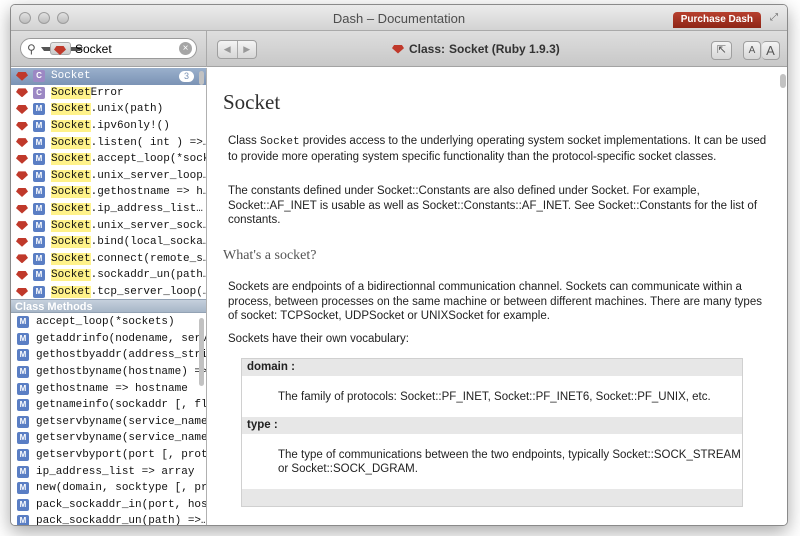 Image resolution: width=800 pixels, height=536 pixels. I want to click on method-item: Mgethostname => hostname, so click(108, 388).